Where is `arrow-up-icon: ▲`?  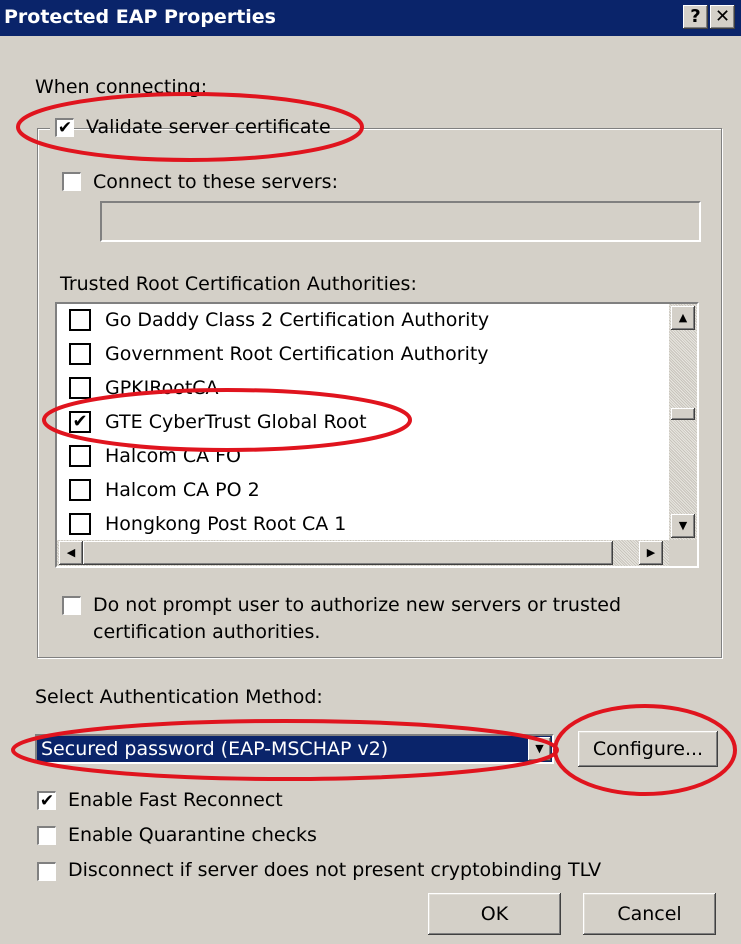 arrow-up-icon: ▲ is located at coordinates (683, 317).